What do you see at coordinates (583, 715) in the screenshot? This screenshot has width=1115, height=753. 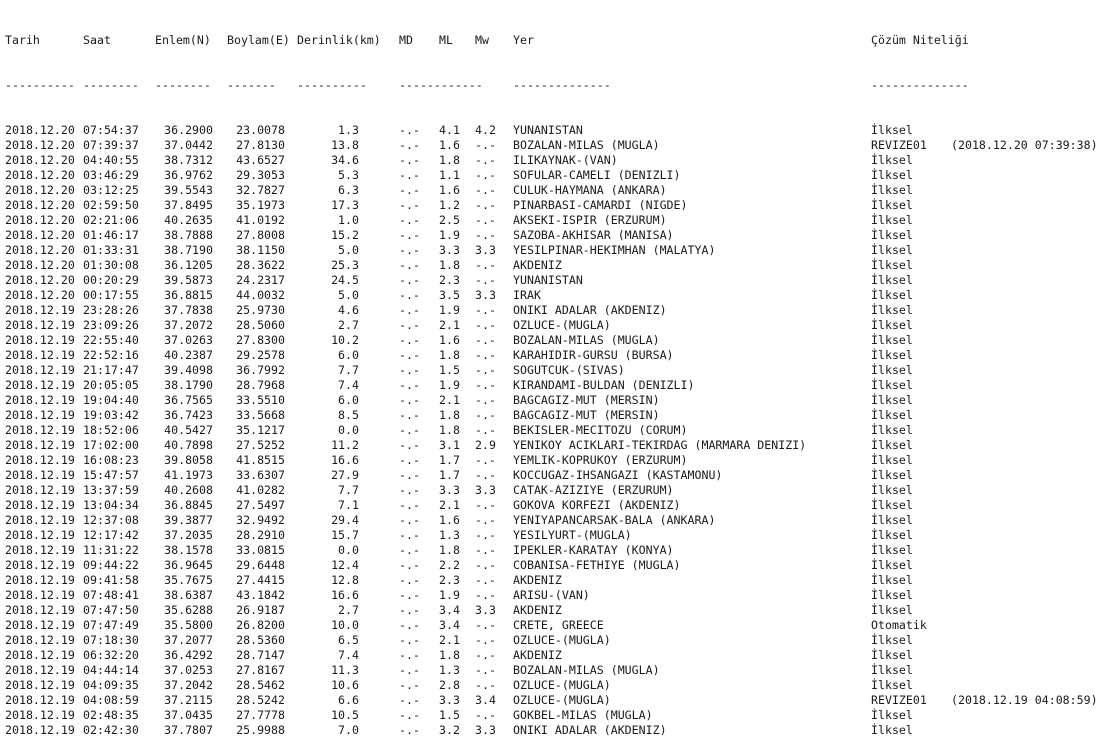 I see `event-location: GOKBEL-MILAS (MUGLA)` at bounding box center [583, 715].